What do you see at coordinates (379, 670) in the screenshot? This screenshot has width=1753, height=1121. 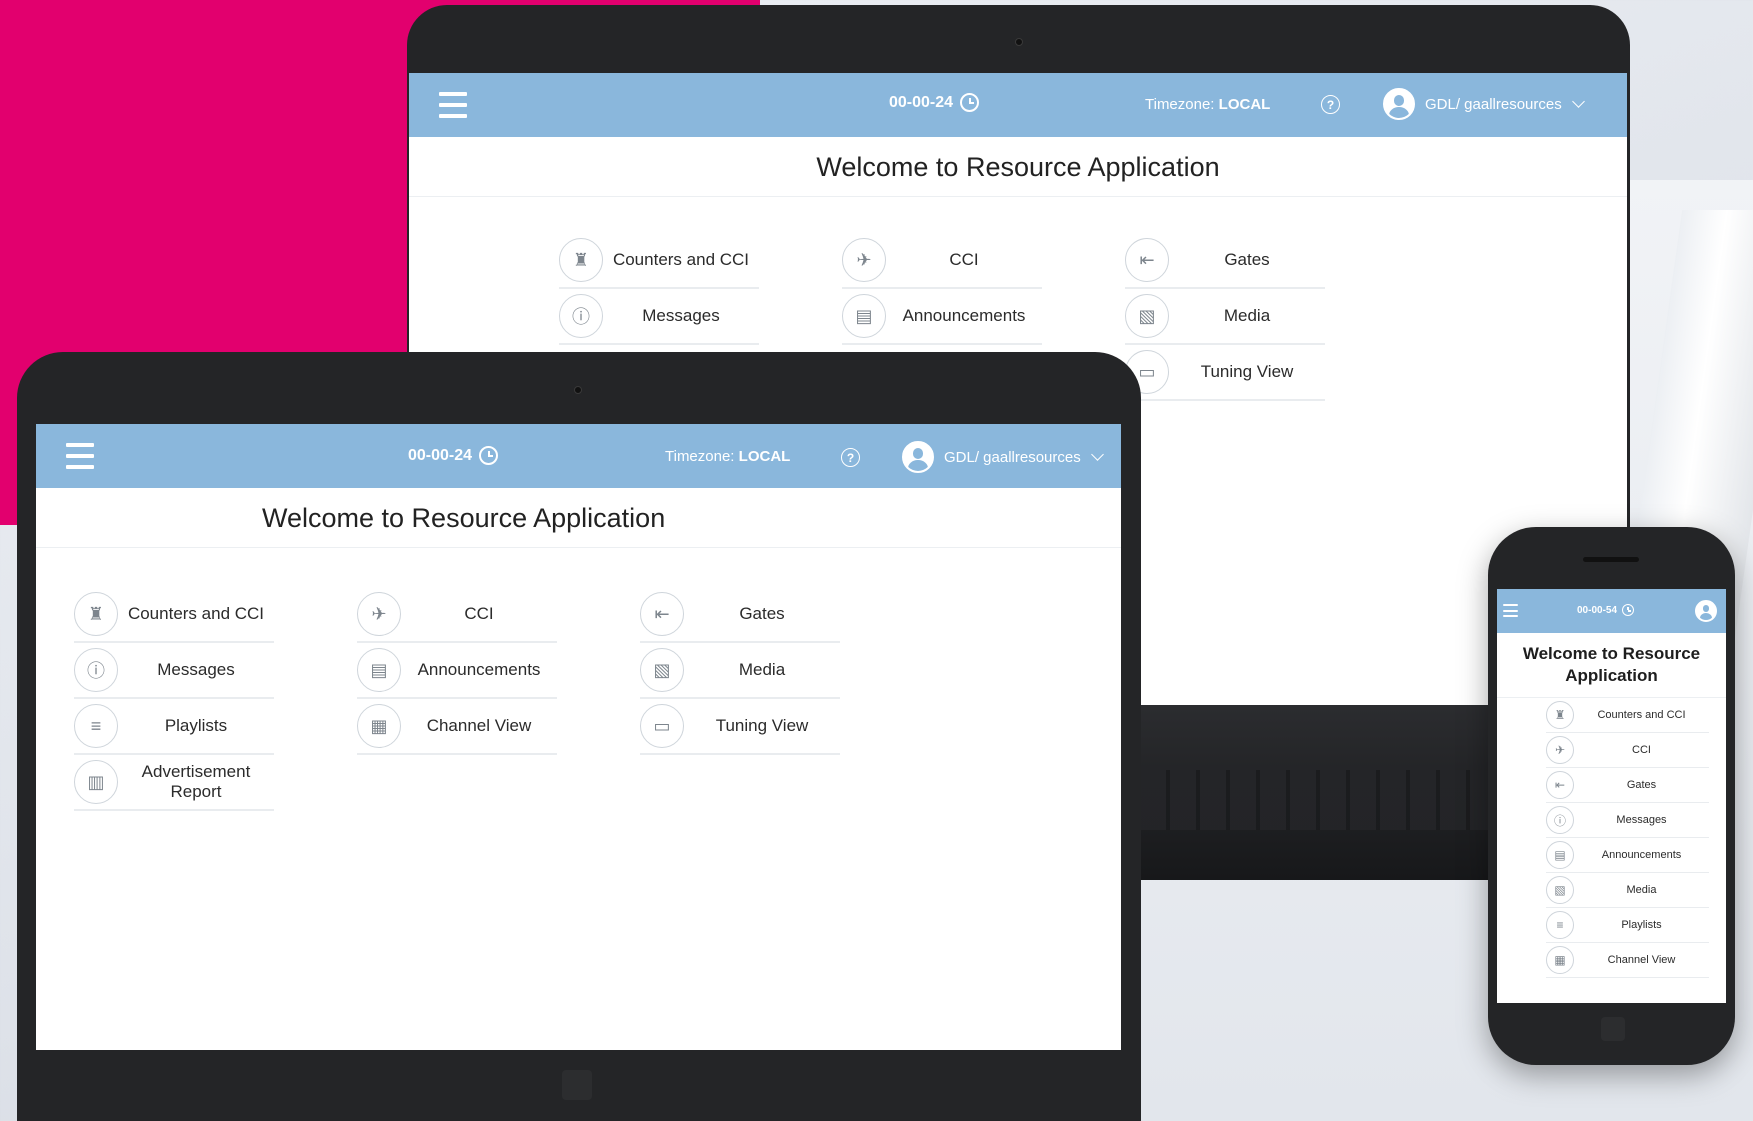 I see `announcement-board-icon: ▤` at bounding box center [379, 670].